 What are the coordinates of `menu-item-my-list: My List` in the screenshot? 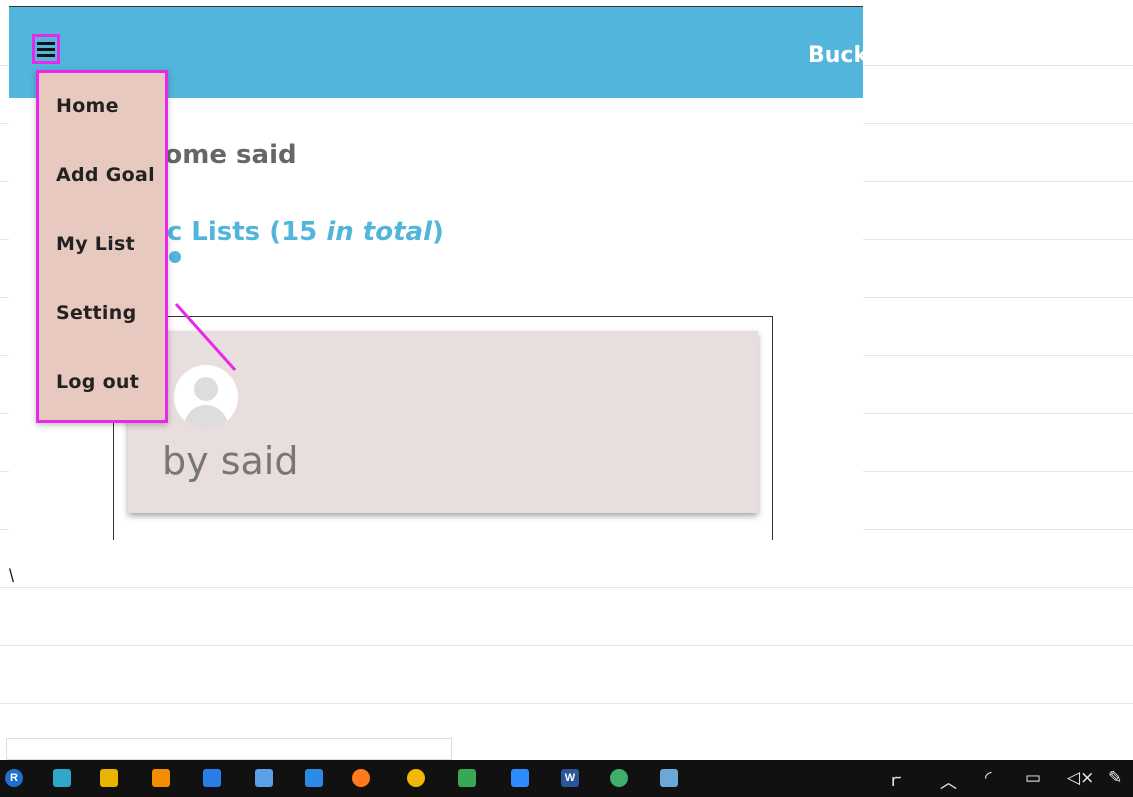 It's located at (95, 244).